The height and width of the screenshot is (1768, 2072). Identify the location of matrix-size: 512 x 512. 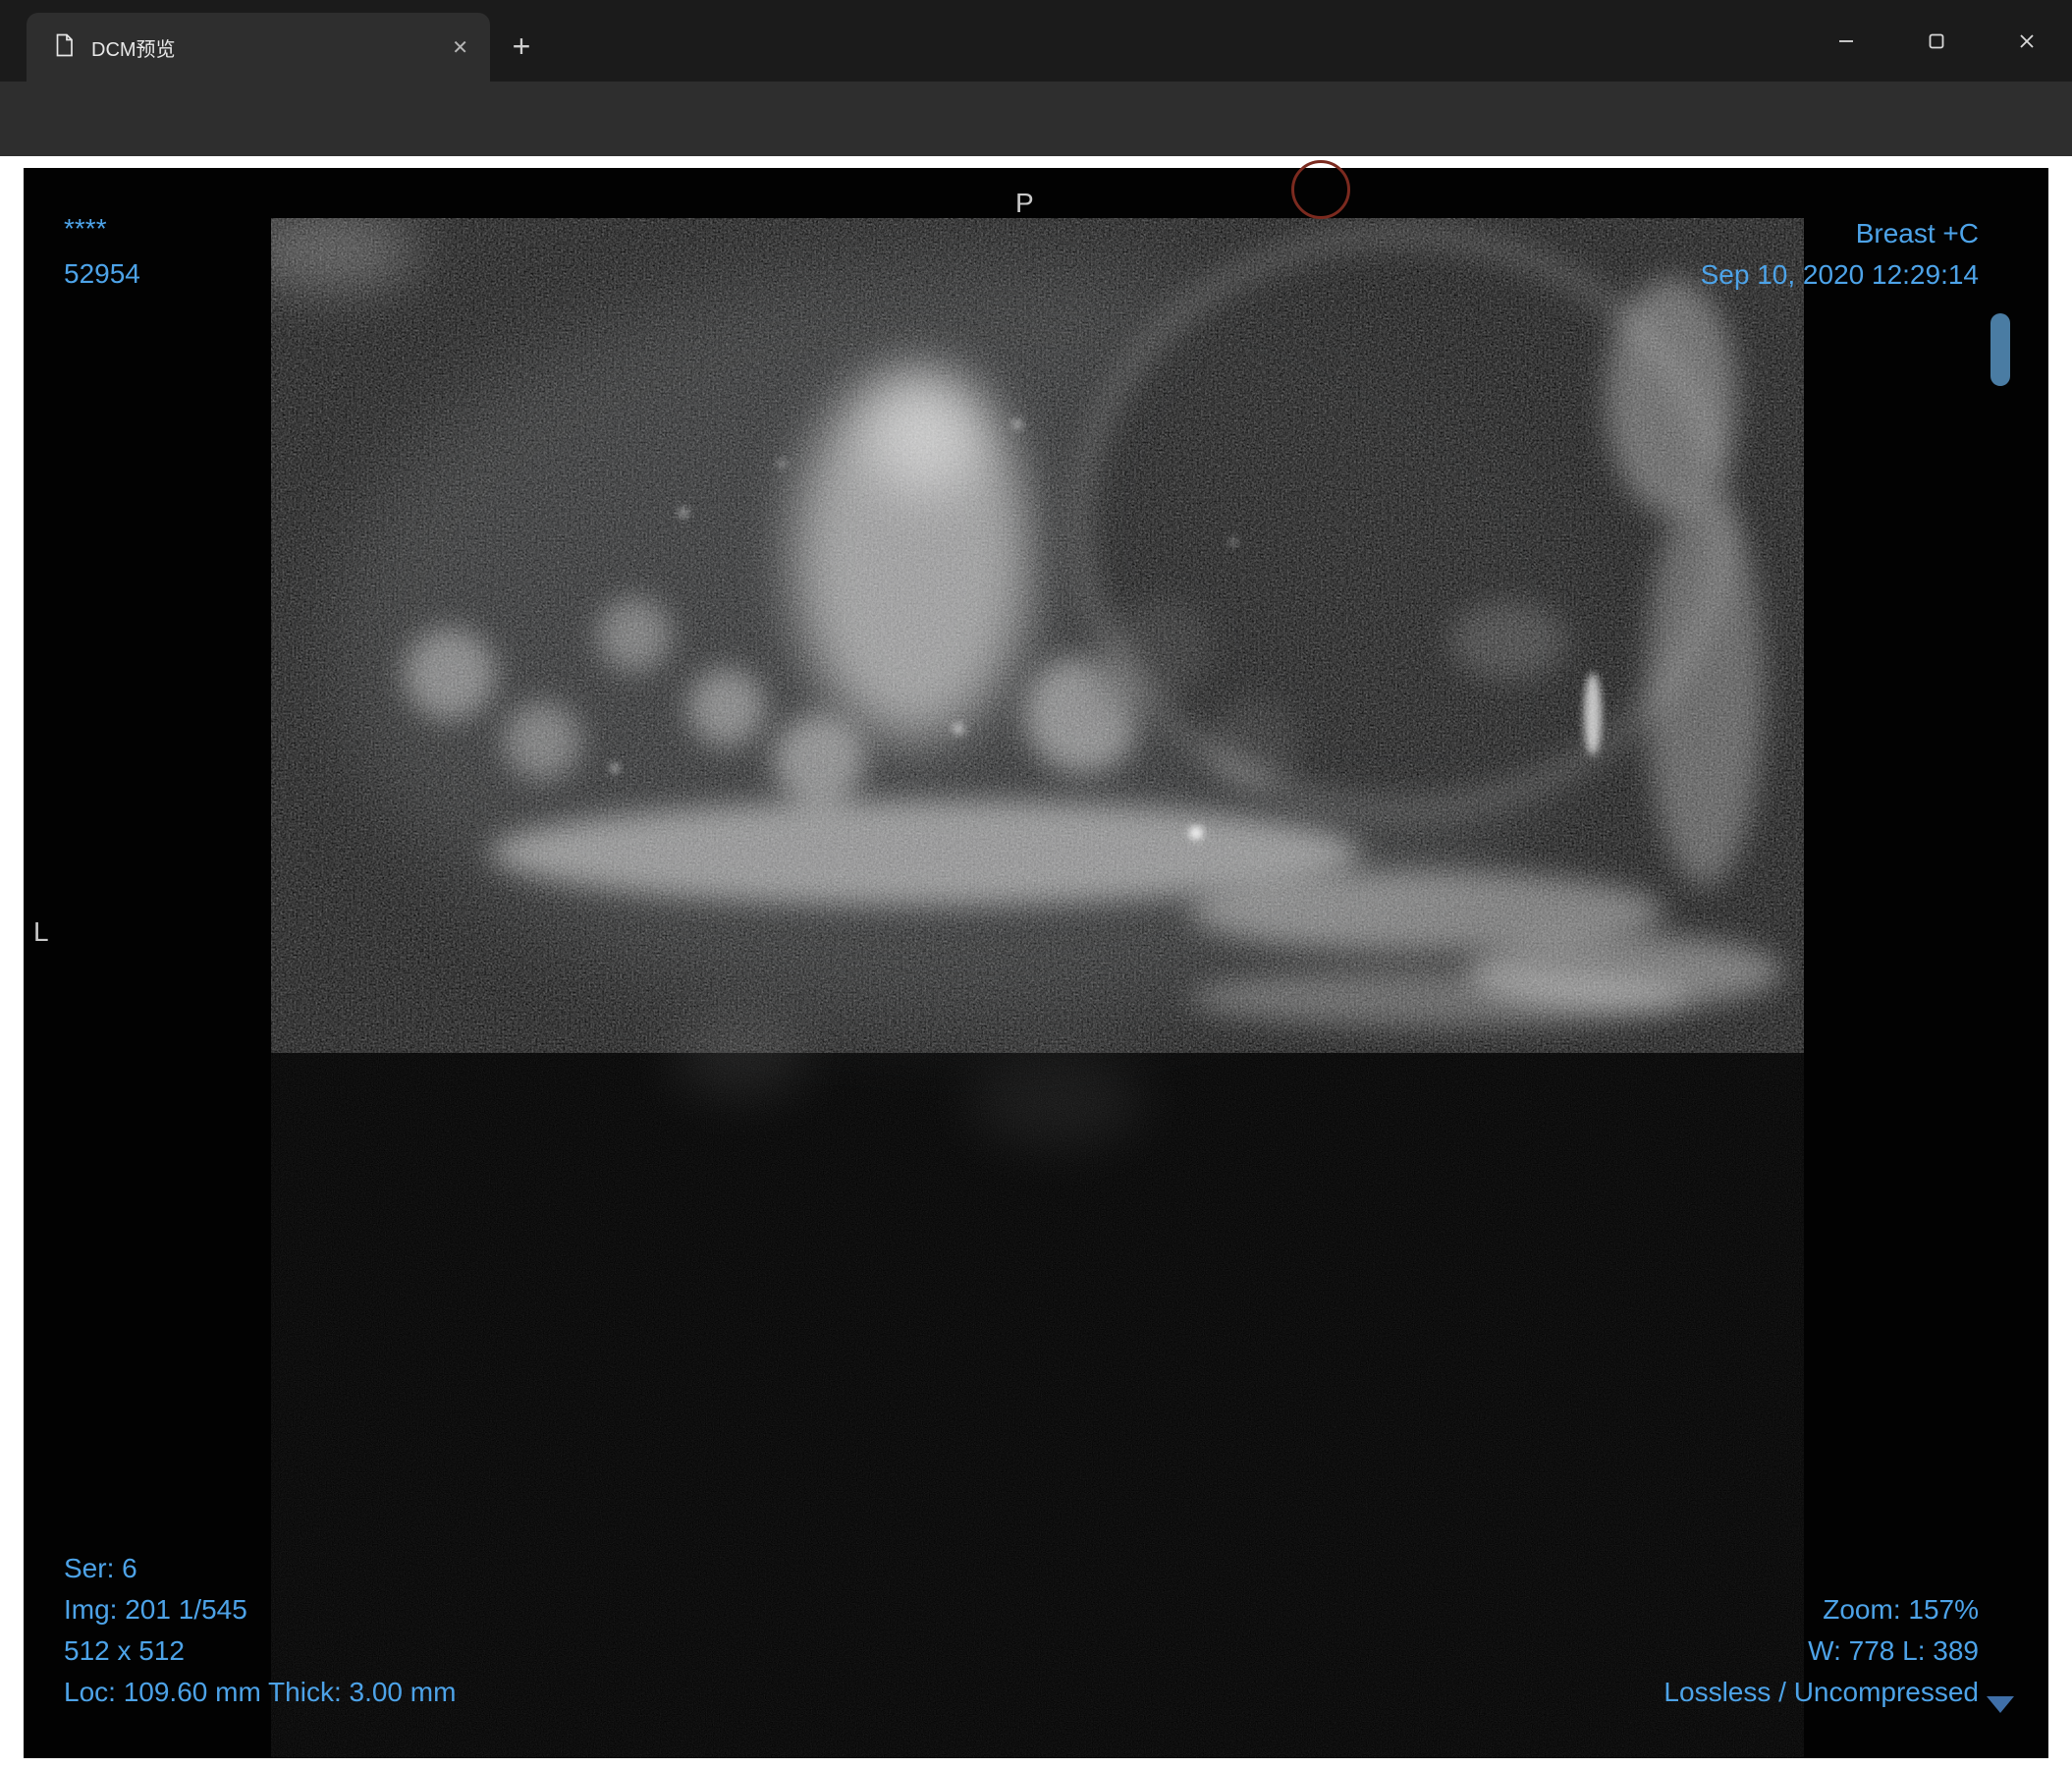
(124, 1650).